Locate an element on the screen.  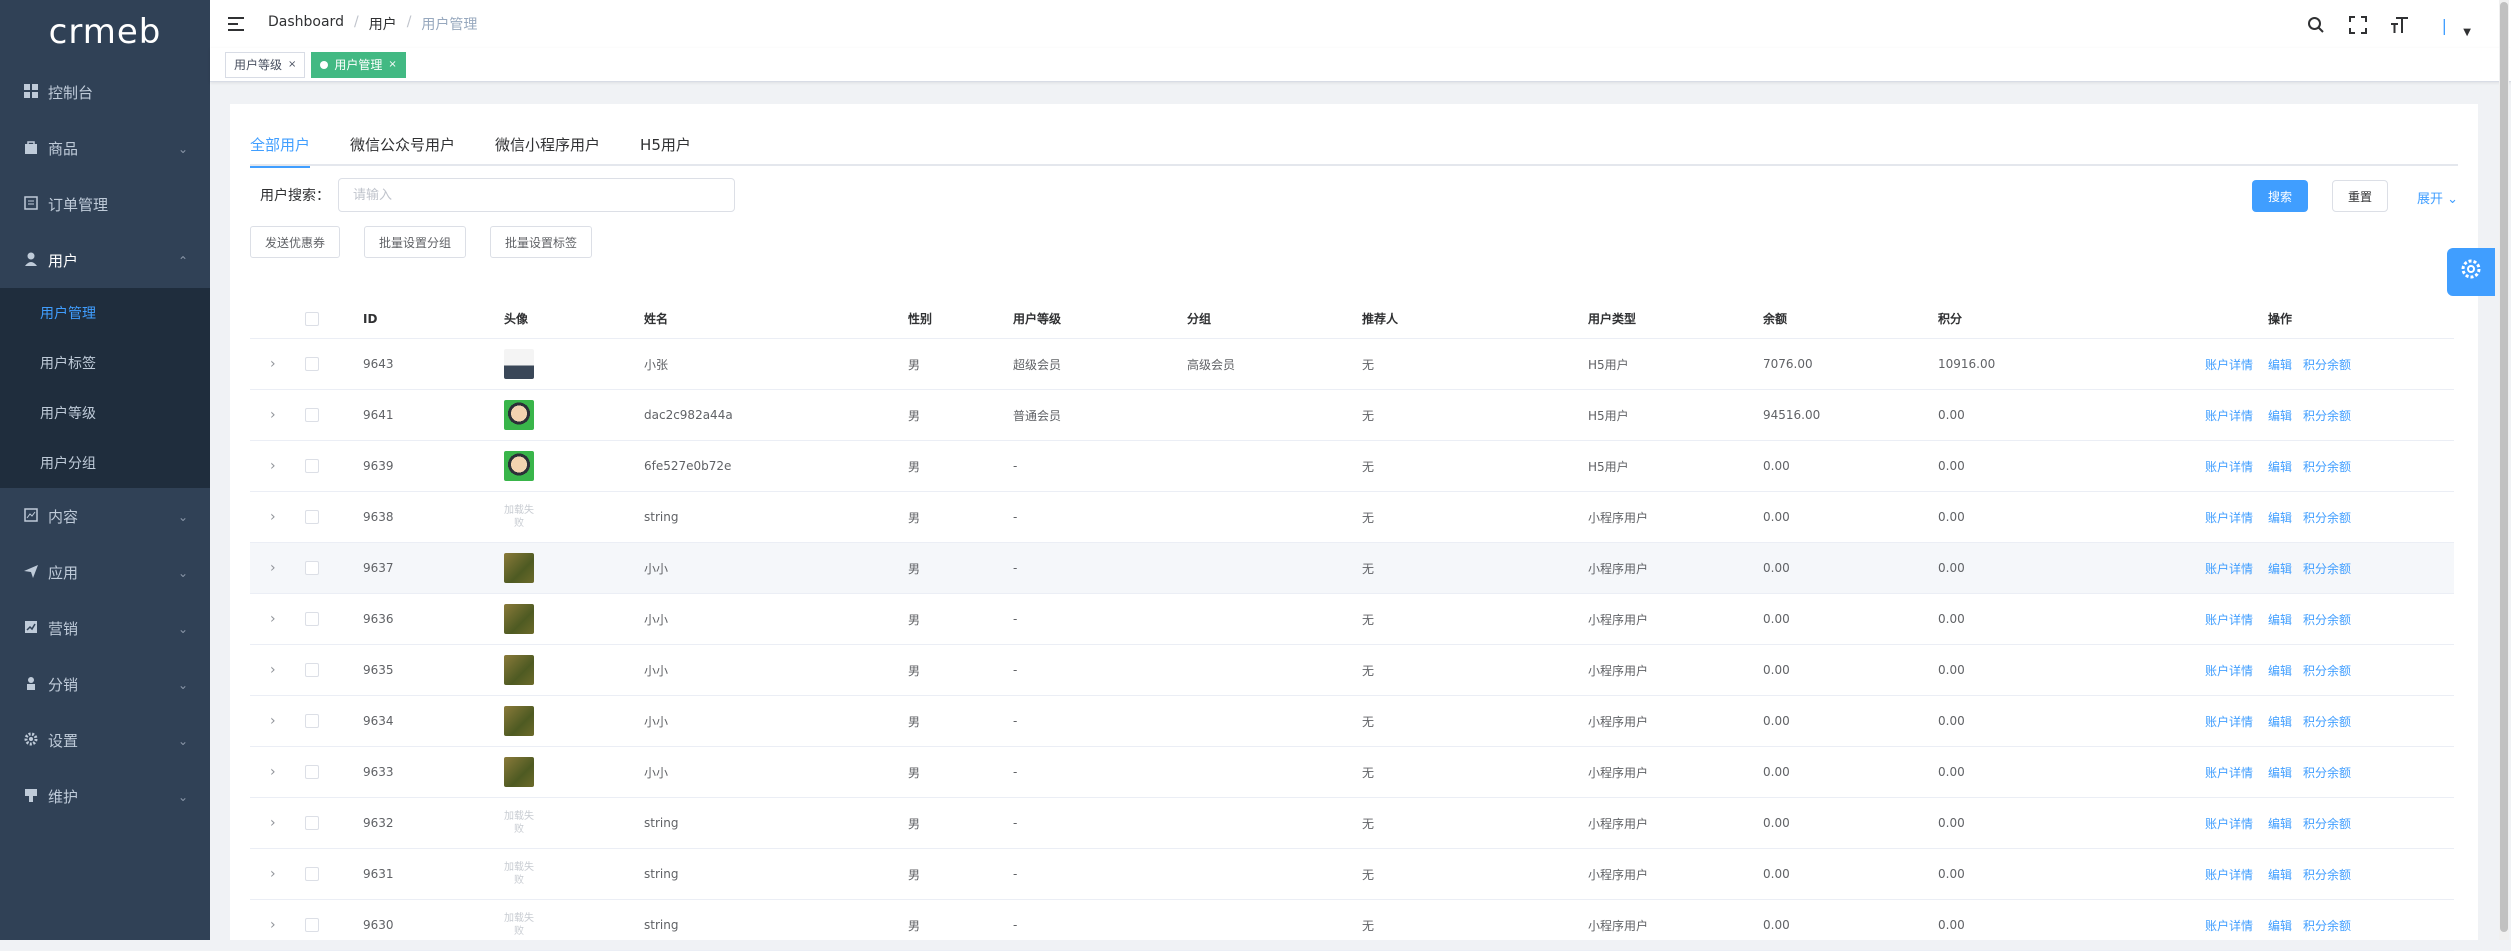
send-coupon-button: 发送优惠券 is located at coordinates (295, 242).